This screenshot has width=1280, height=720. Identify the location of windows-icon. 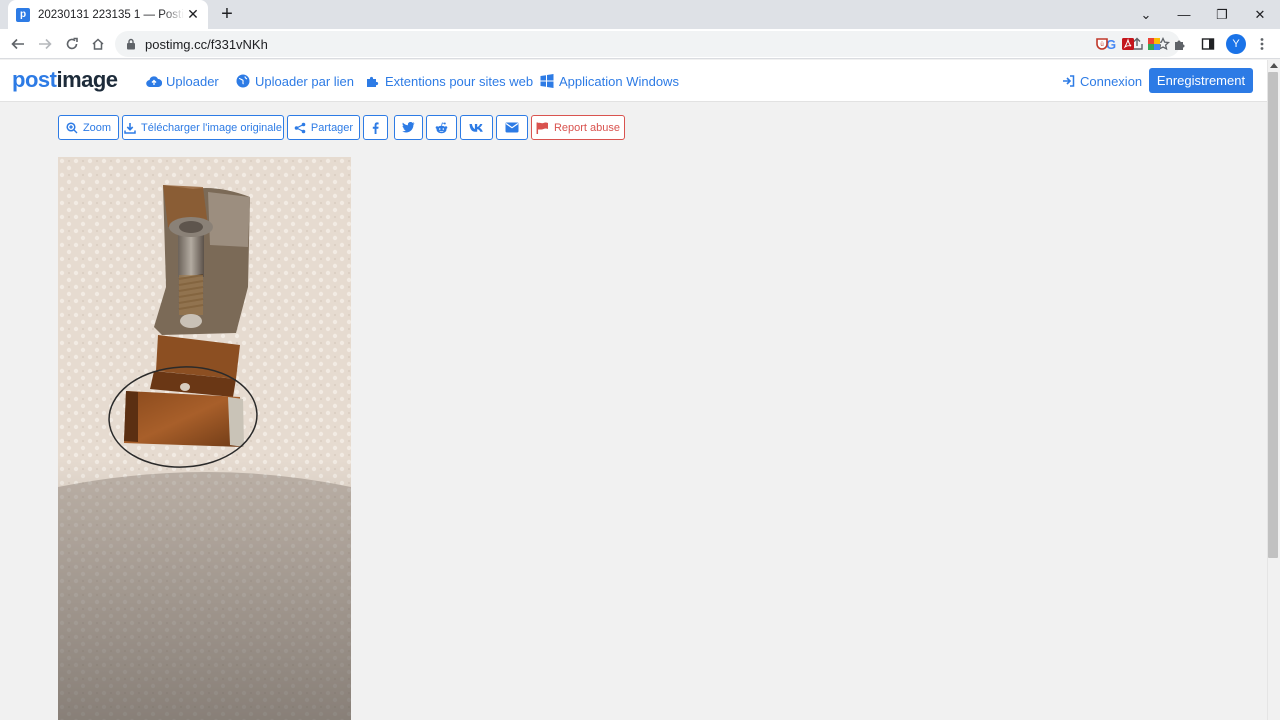
(547, 81).